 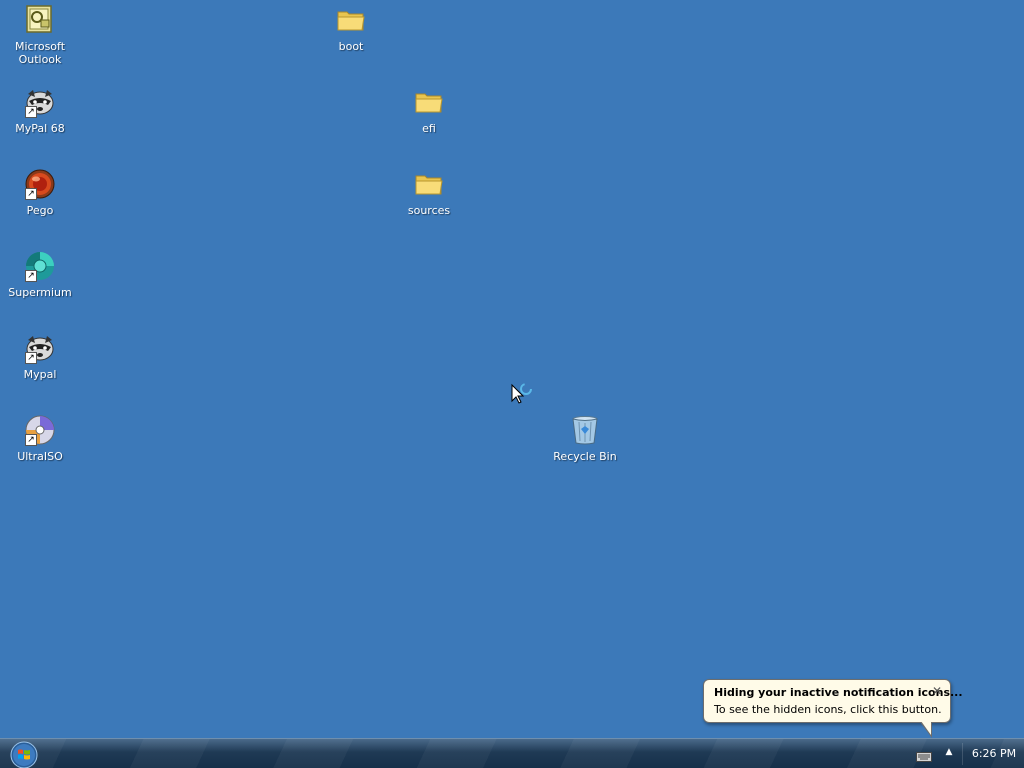 I want to click on desktop-icon-pego: ↗ Pego, so click(x=40, y=192).